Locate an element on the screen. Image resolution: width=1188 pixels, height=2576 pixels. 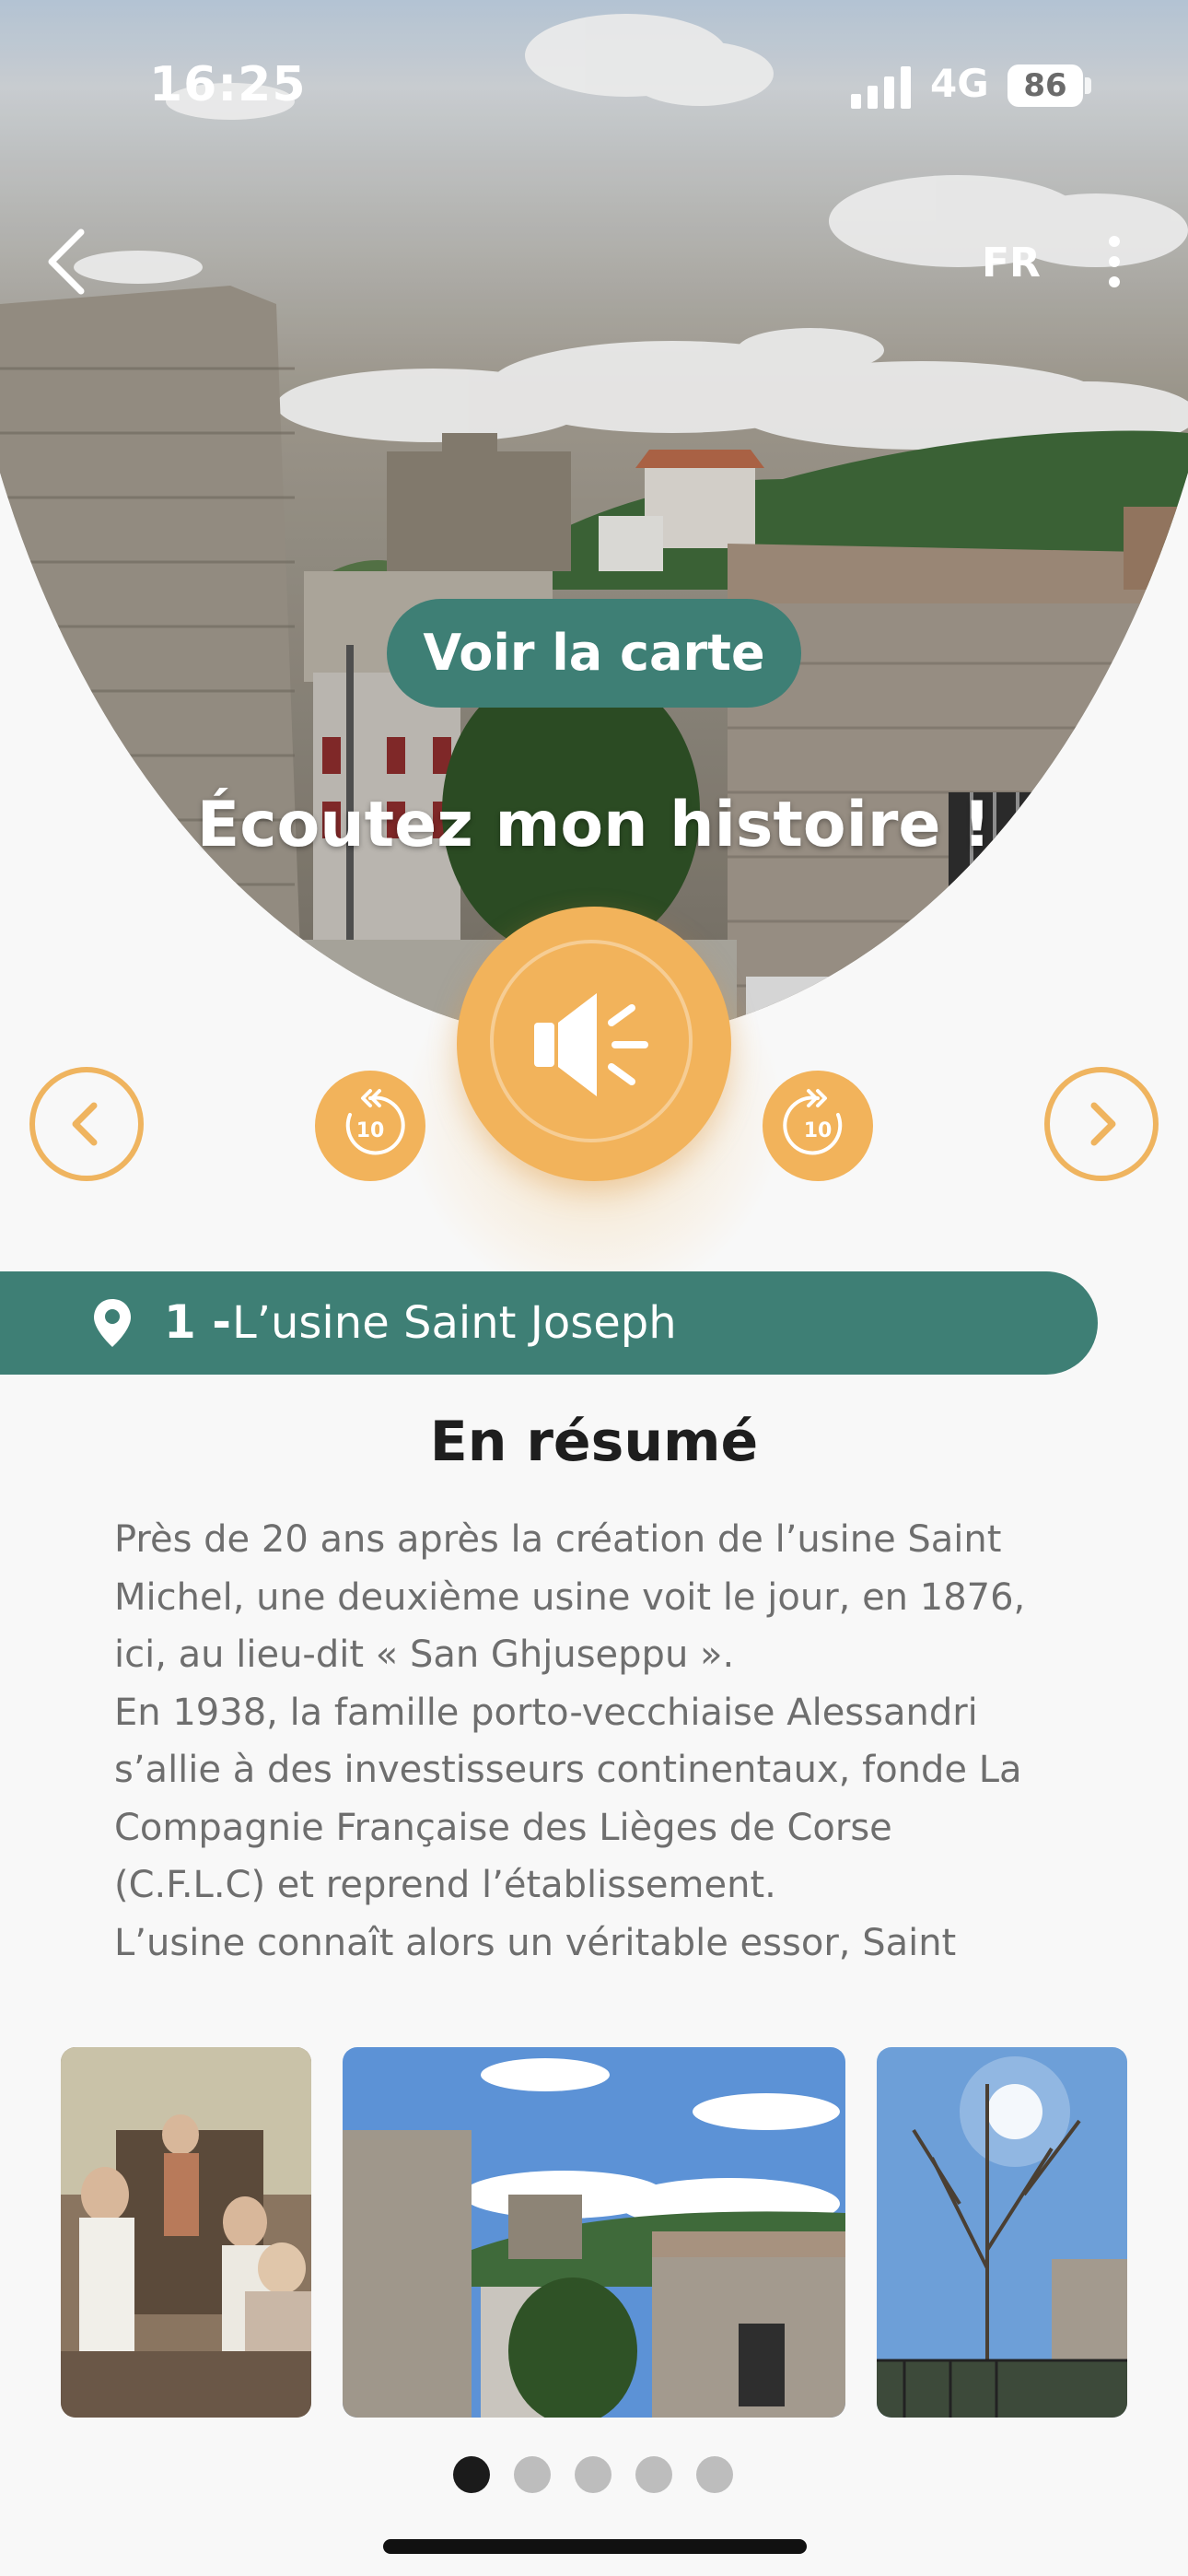
gallery-pagination is located at coordinates (596, 2474).